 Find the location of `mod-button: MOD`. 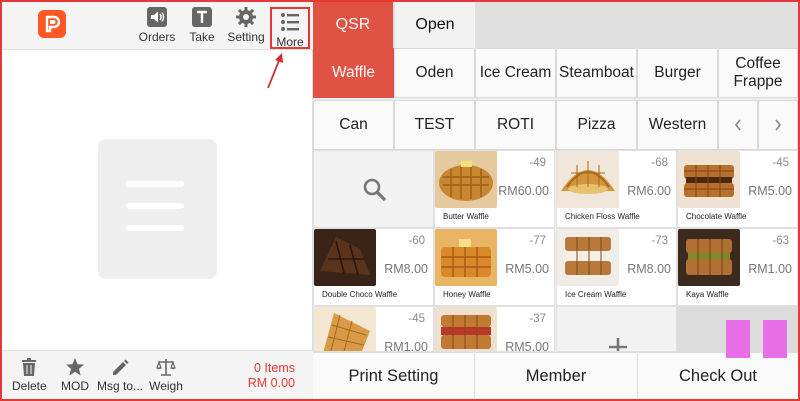

mod-button: MOD is located at coordinates (75, 375).